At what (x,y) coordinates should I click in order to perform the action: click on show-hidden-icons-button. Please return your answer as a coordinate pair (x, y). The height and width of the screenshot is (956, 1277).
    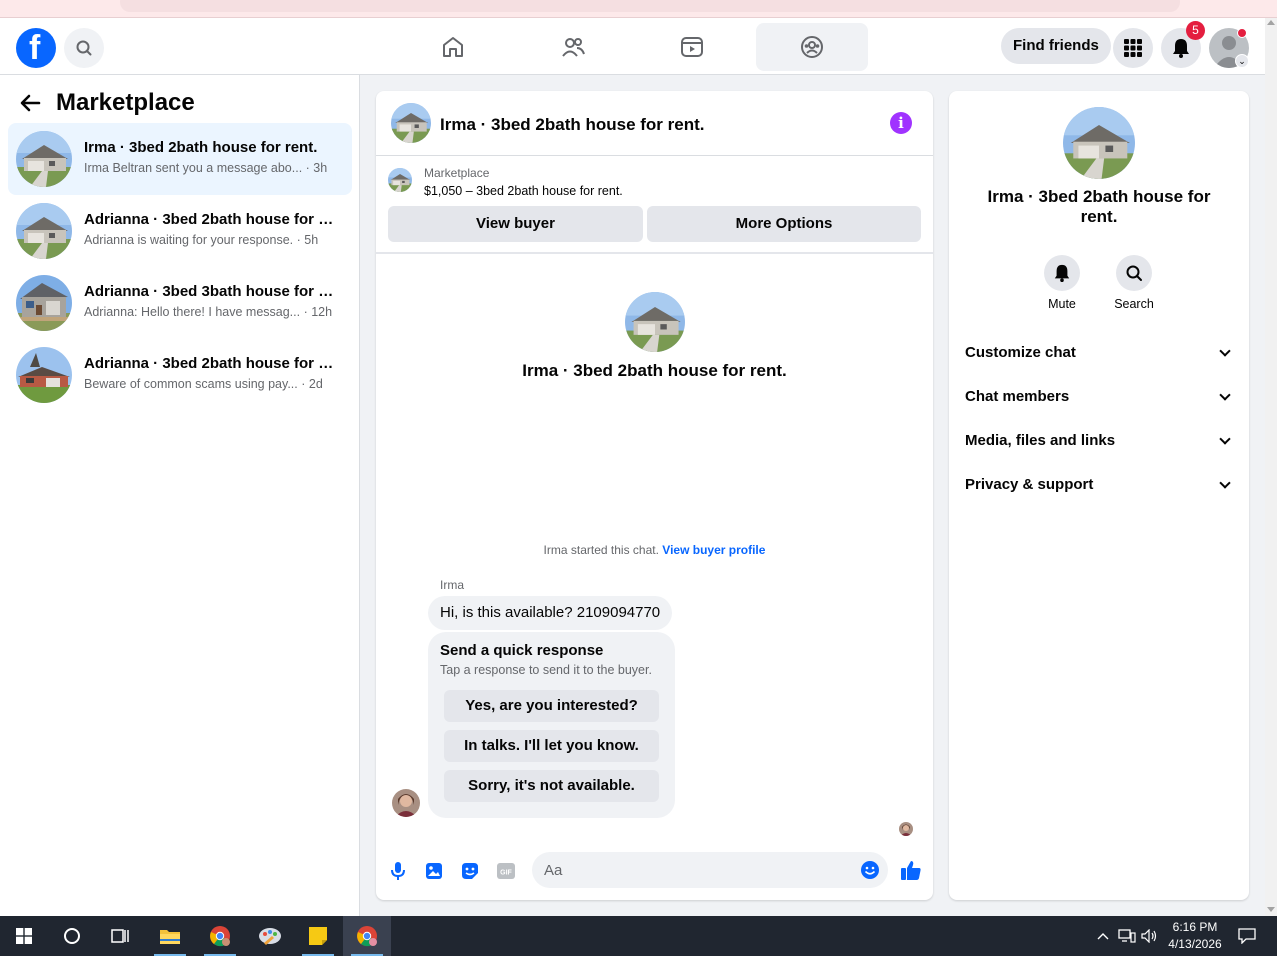
    Looking at the image, I should click on (1103, 936).